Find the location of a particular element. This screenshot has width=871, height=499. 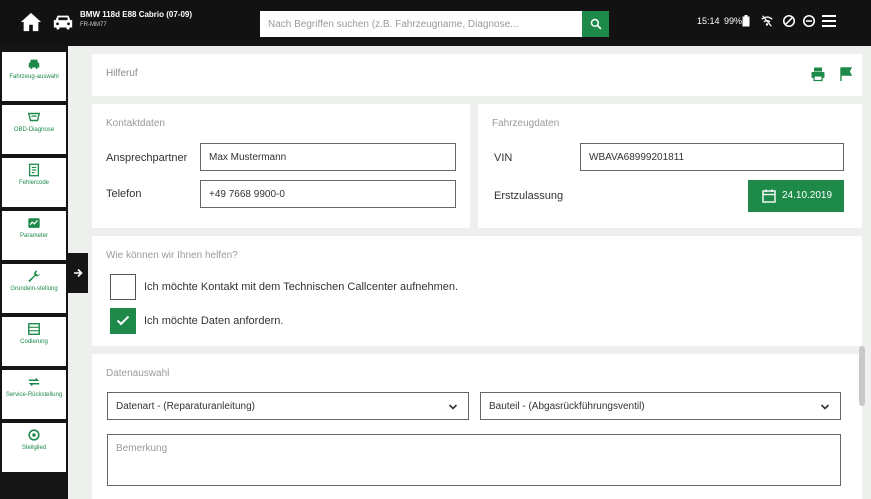

data-selection-heading: Datenauswahl is located at coordinates (138, 373).